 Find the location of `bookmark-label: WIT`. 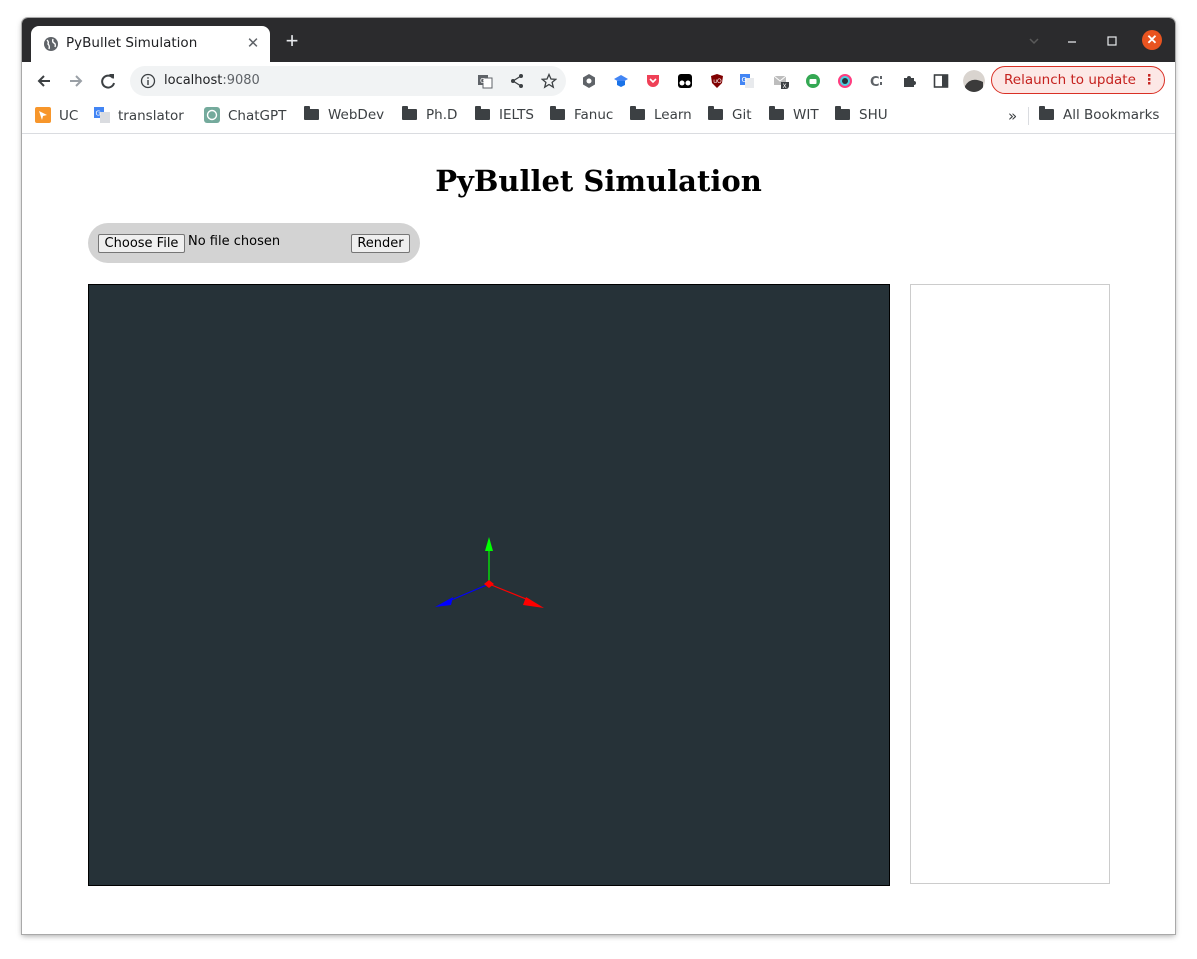

bookmark-label: WIT is located at coordinates (806, 115).